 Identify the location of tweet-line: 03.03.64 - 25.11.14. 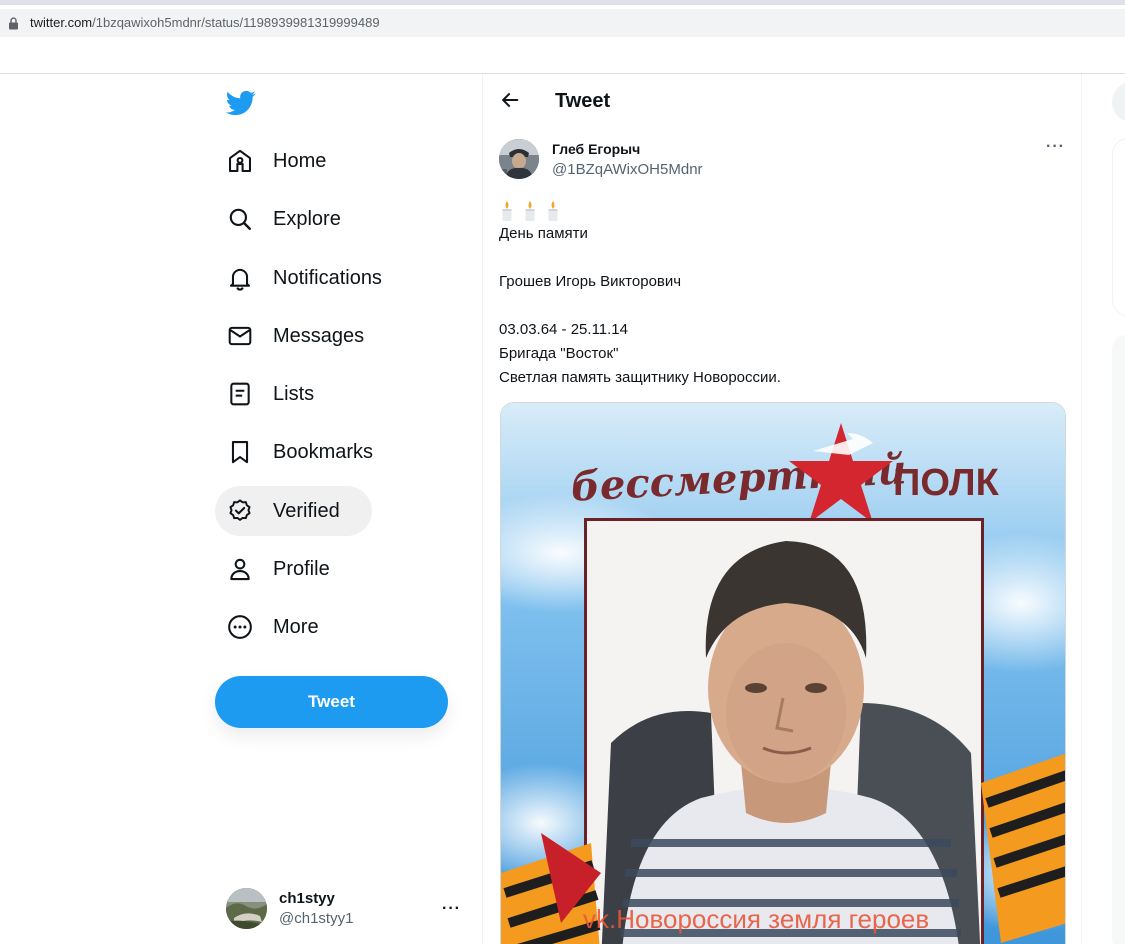
(563, 329).